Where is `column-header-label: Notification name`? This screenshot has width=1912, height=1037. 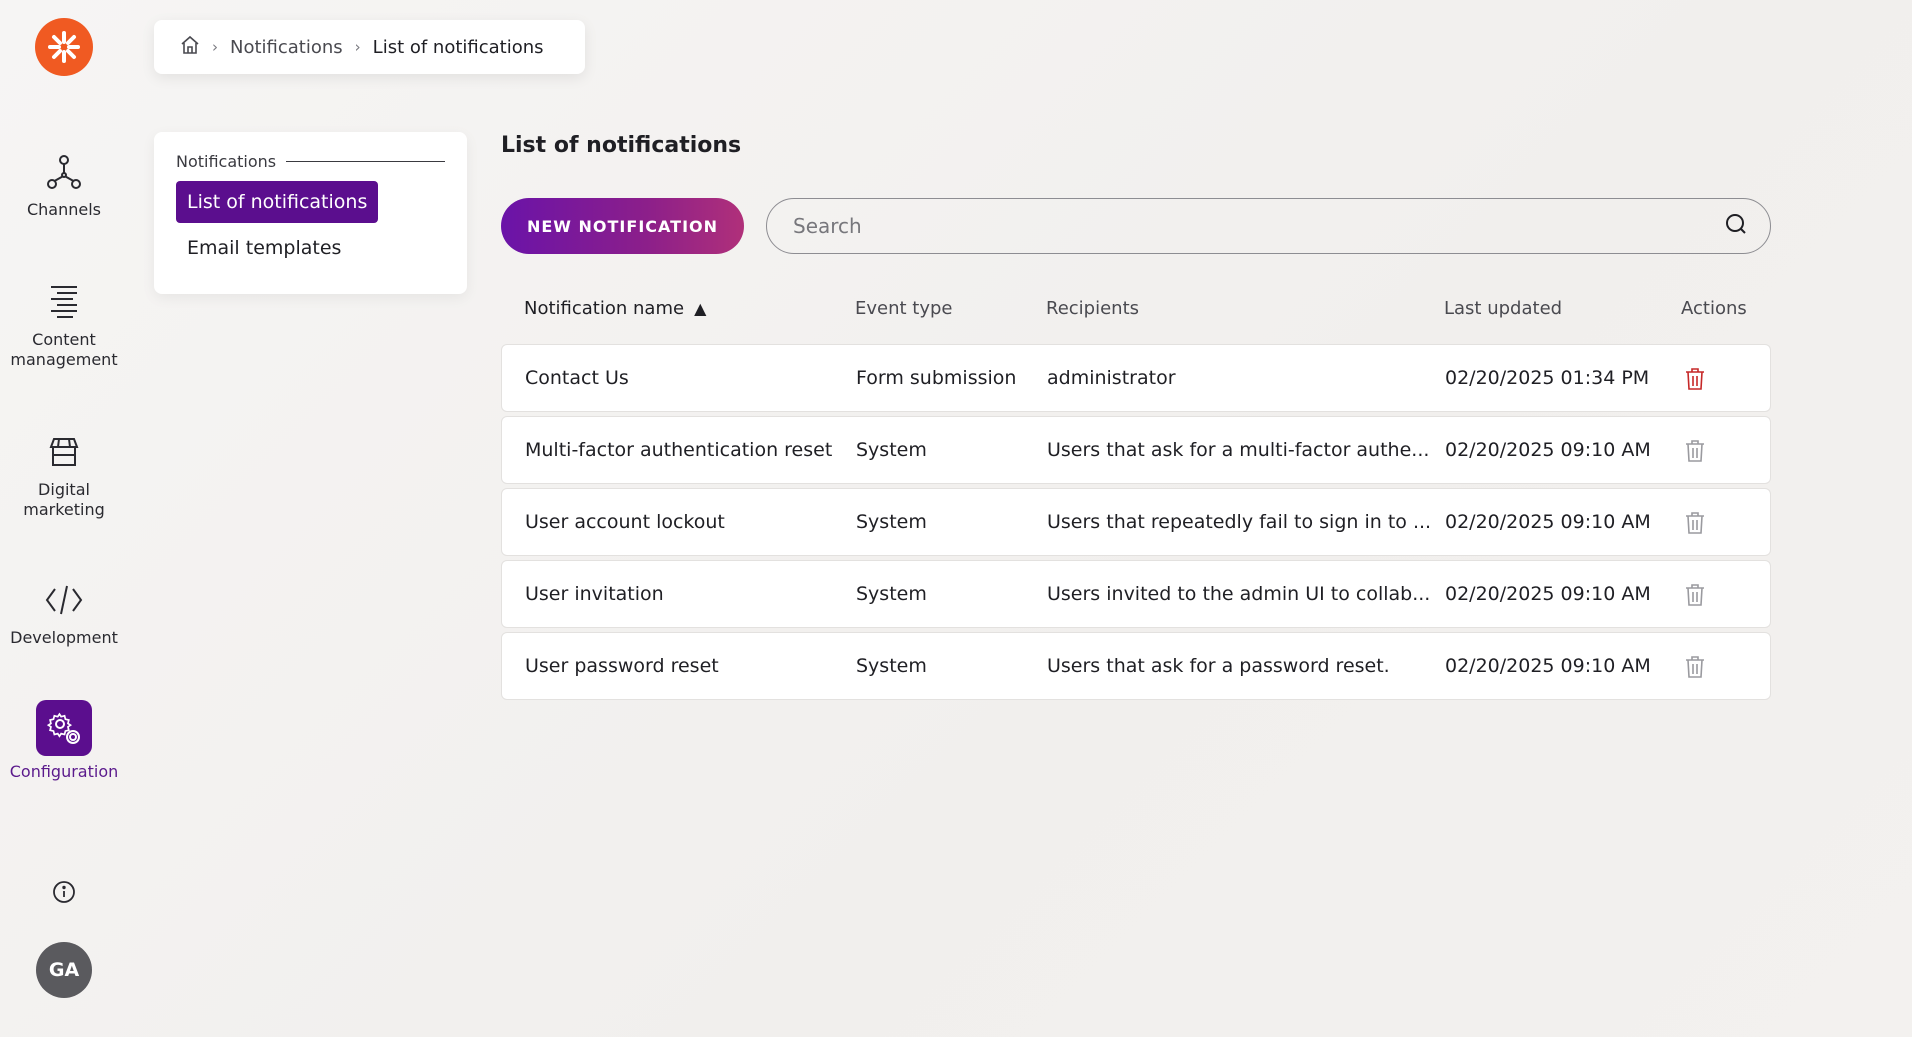
column-header-label: Notification name is located at coordinates (604, 308).